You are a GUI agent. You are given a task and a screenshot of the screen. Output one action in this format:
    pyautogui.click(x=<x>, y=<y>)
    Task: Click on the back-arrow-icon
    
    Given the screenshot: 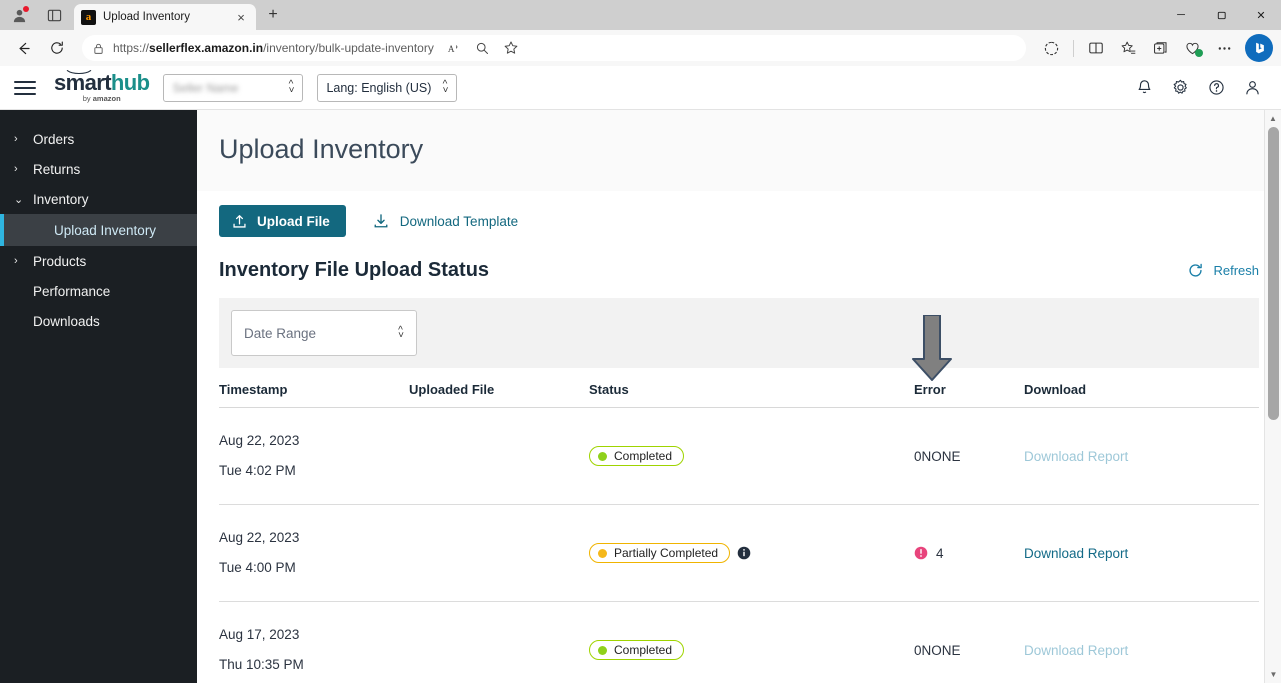 What is the action you would take?
    pyautogui.click(x=24, y=48)
    